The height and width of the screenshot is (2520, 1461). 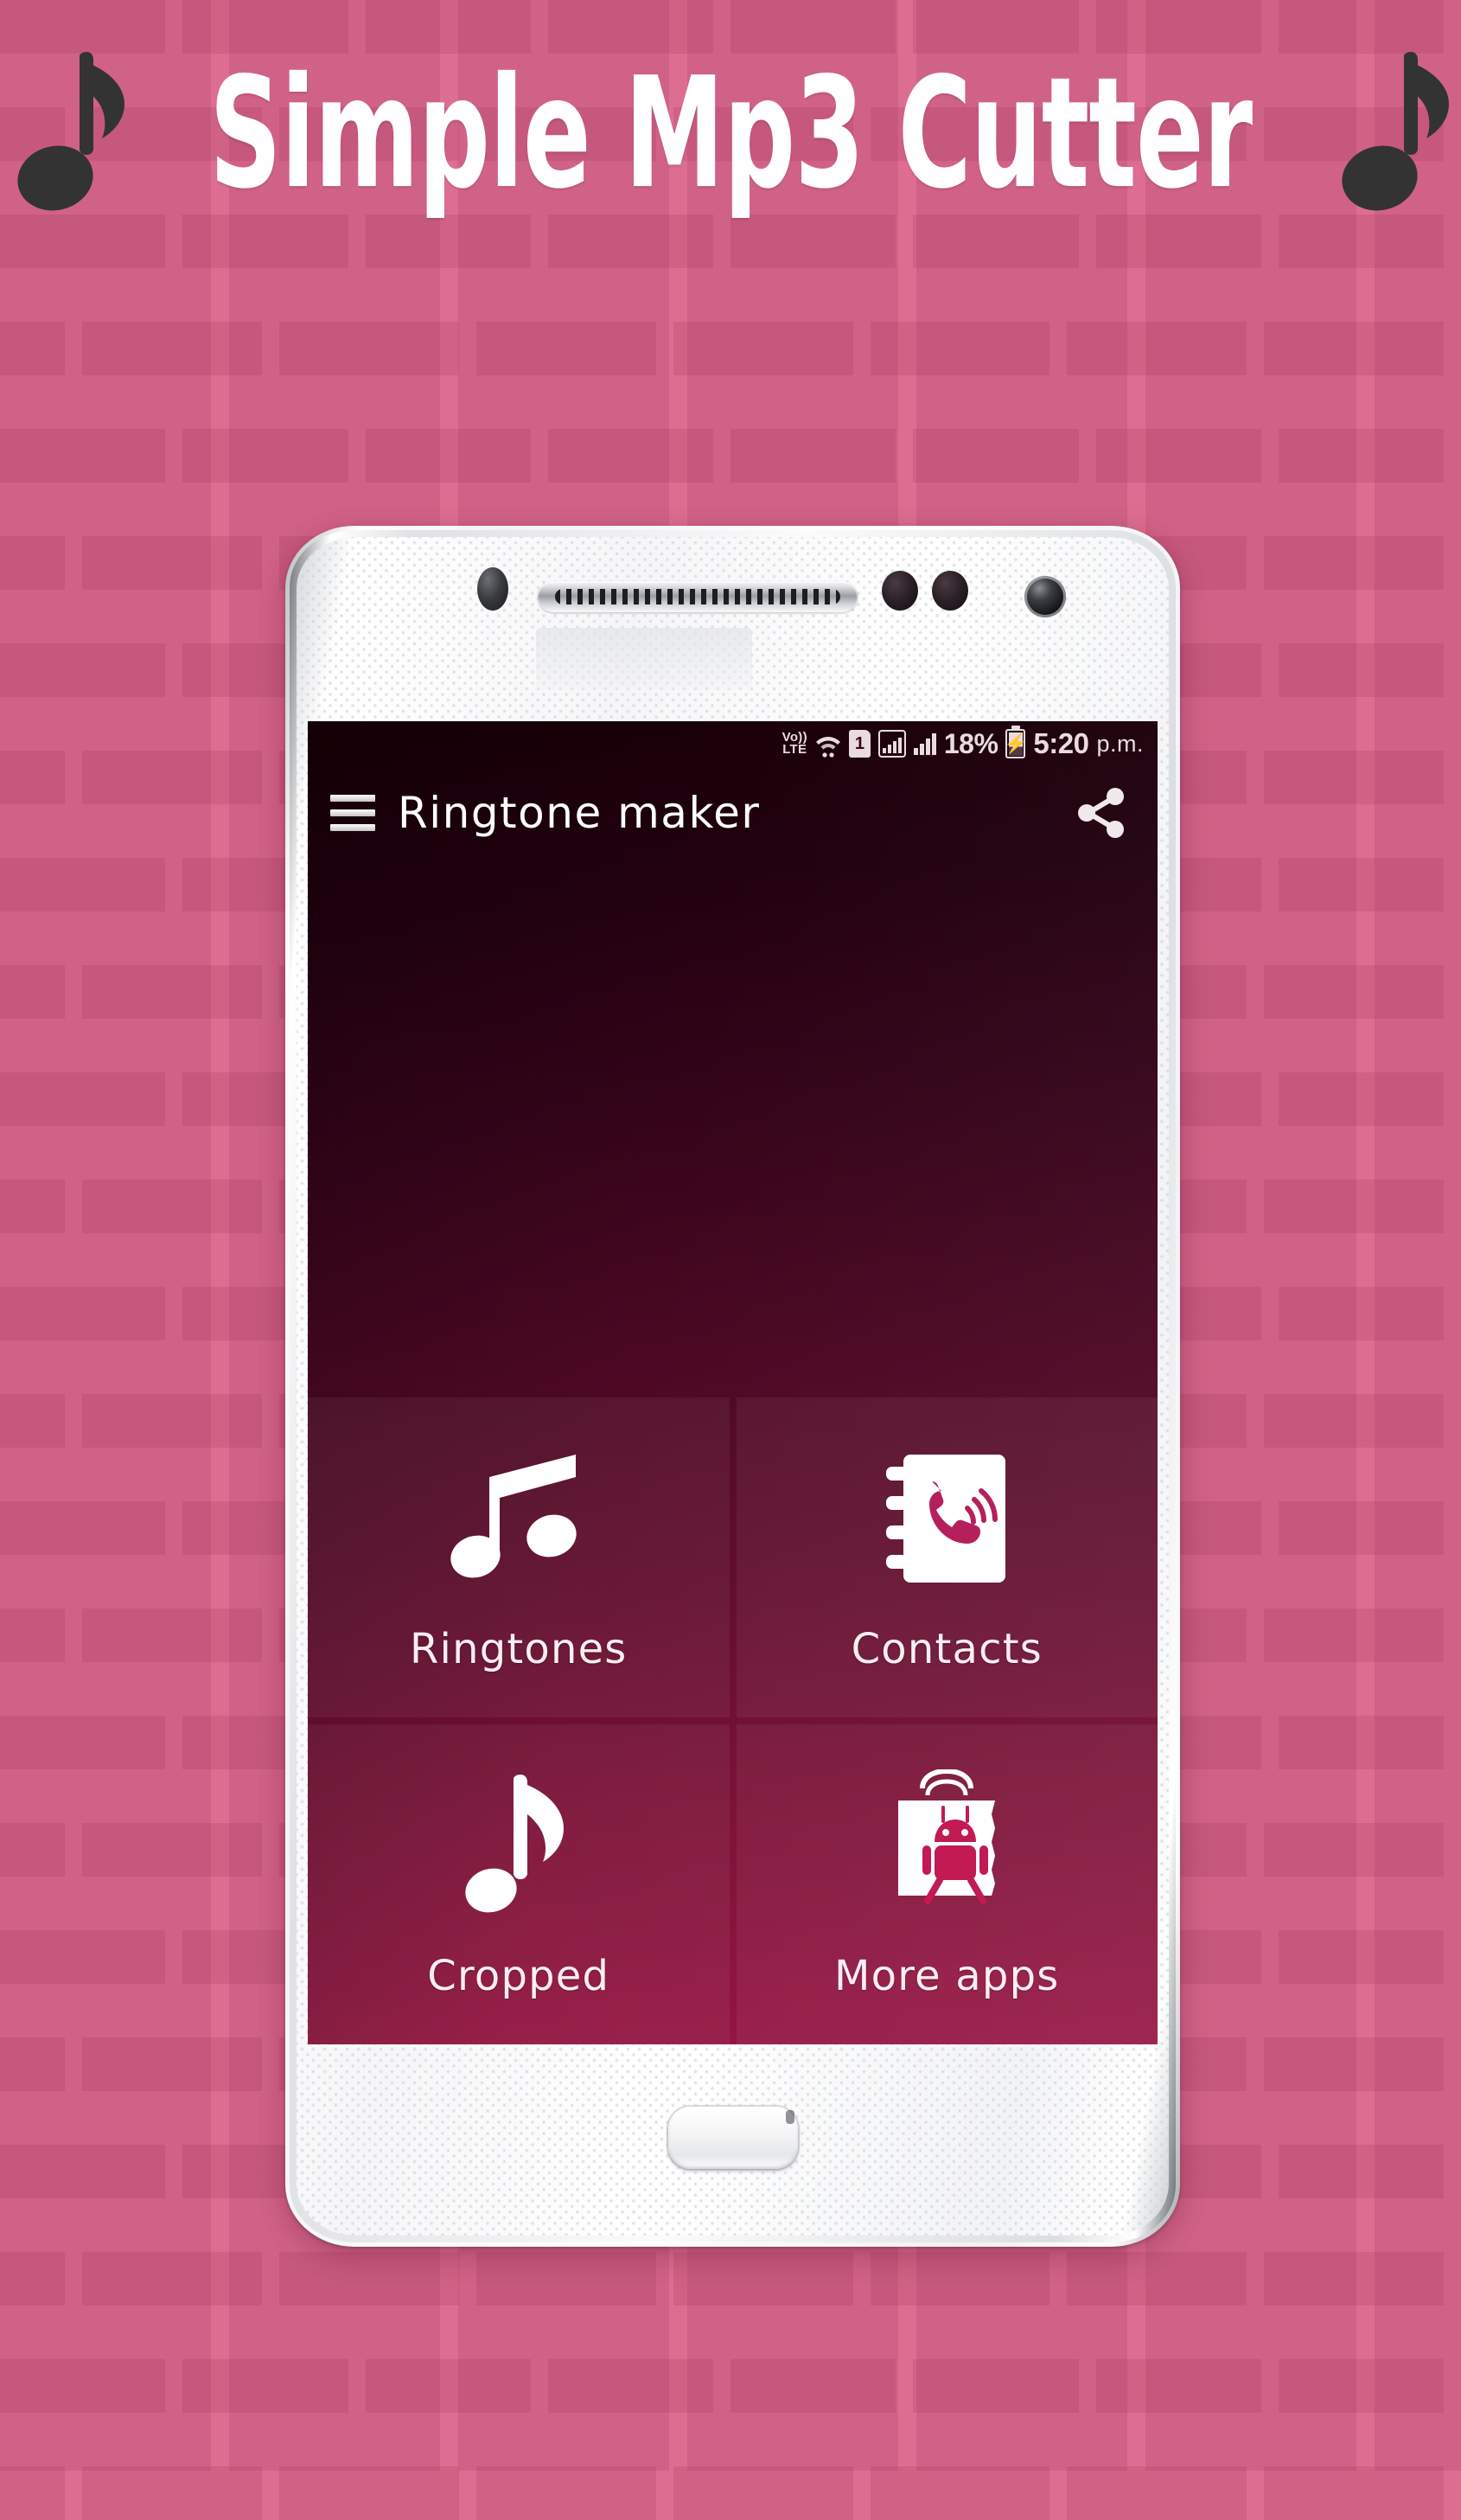 What do you see at coordinates (1061, 743) in the screenshot?
I see `status-clock: 5:20` at bounding box center [1061, 743].